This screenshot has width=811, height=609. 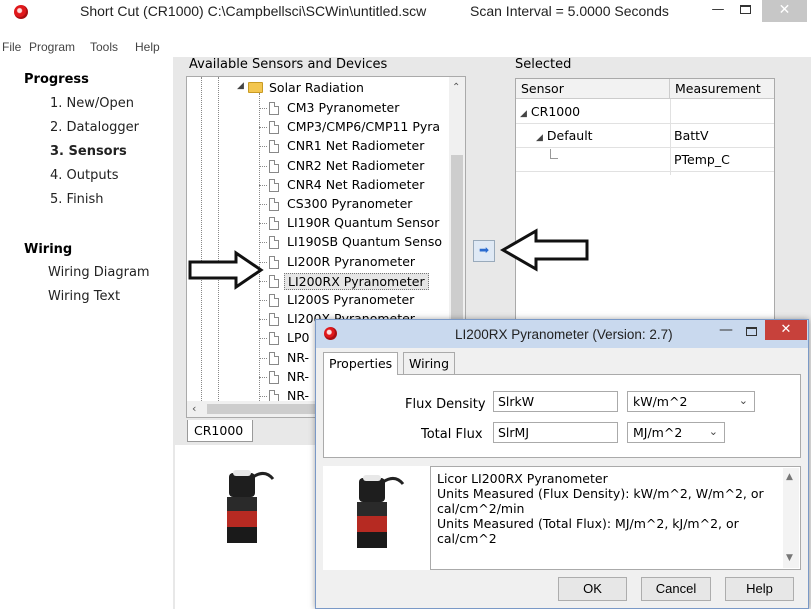 What do you see at coordinates (194, 408) in the screenshot?
I see `scroll-left-icon: ‹` at bounding box center [194, 408].